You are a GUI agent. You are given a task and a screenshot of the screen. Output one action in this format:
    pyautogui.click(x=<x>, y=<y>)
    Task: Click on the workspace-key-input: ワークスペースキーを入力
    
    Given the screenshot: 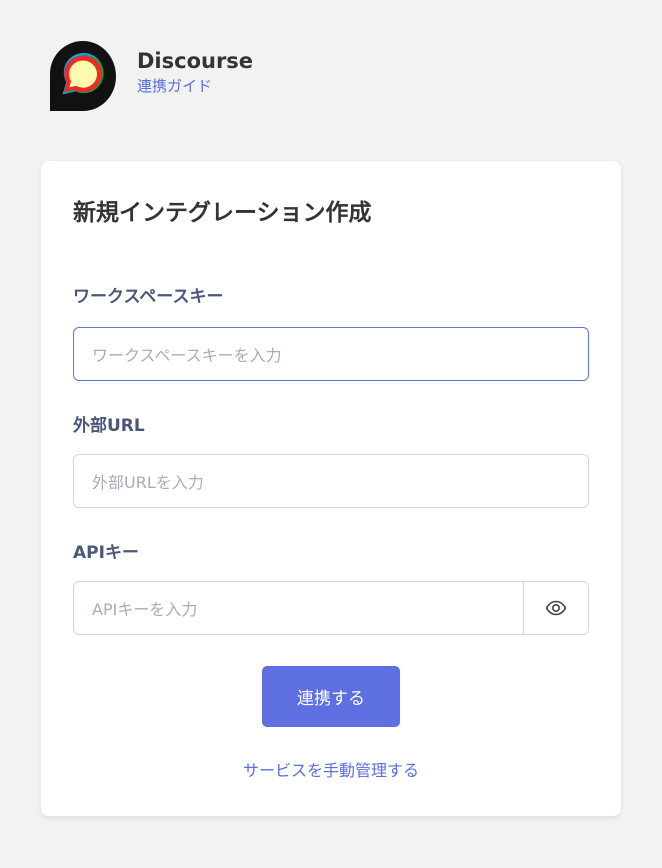 What is the action you would take?
    pyautogui.click(x=331, y=354)
    